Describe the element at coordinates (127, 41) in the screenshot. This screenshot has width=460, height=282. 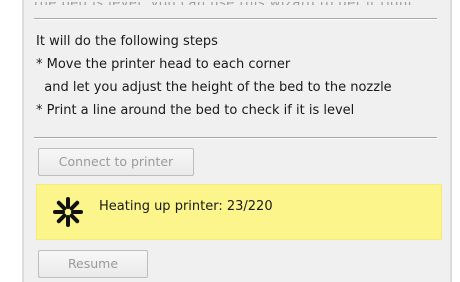
I see `steps-intro: It will do the following steps` at that location.